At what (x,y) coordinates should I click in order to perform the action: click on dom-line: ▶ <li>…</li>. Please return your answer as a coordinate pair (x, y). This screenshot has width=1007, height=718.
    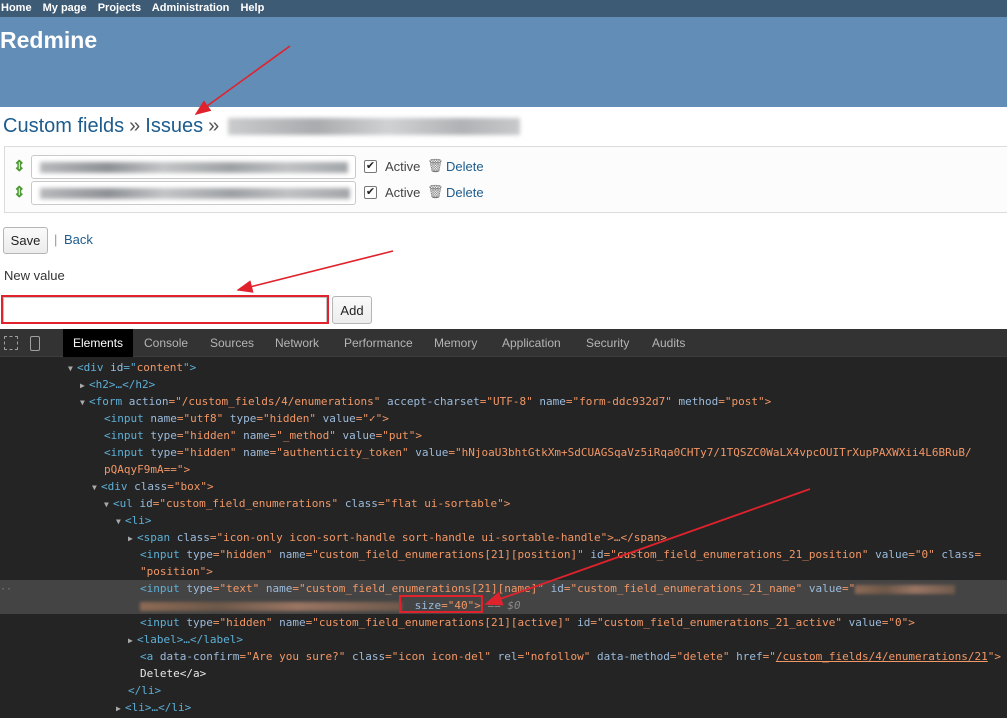
    Looking at the image, I should click on (503, 707).